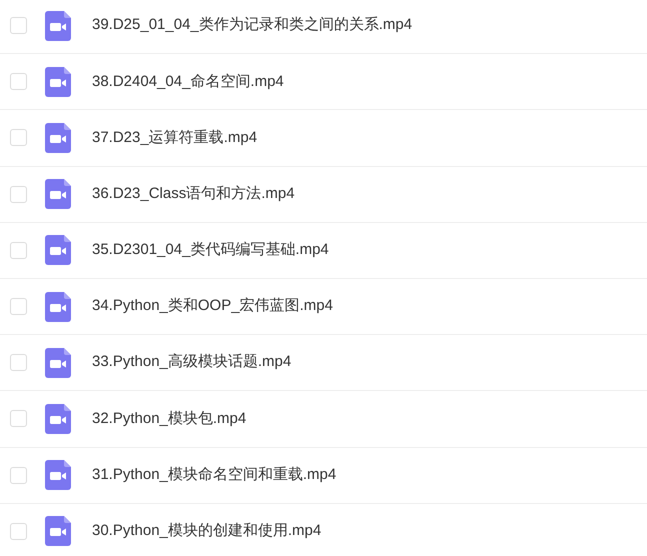 Image resolution: width=647 pixels, height=556 pixels. I want to click on file-name: 38.D2404_04_命名空间.mp4, so click(188, 82).